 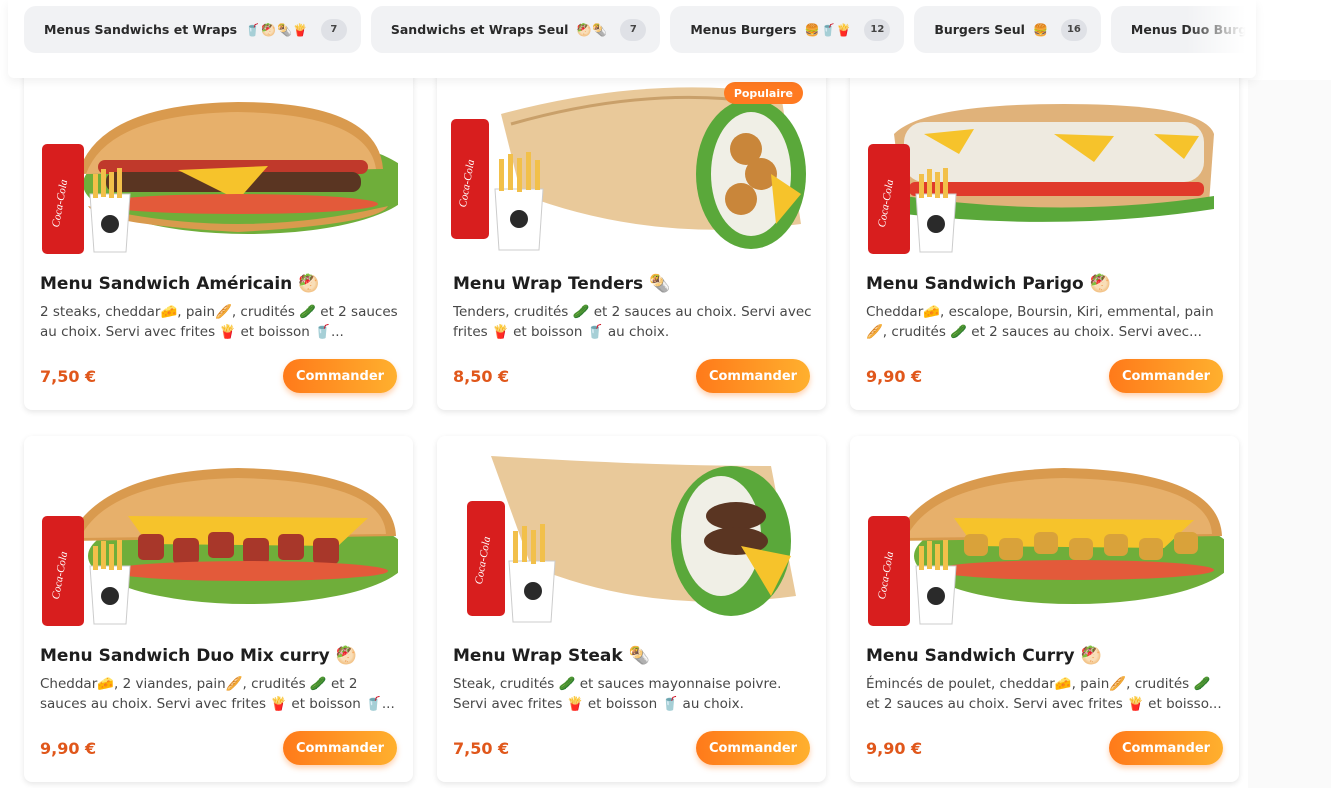 I want to click on product-title: Menu Wrap Steak 🌯, so click(x=551, y=656).